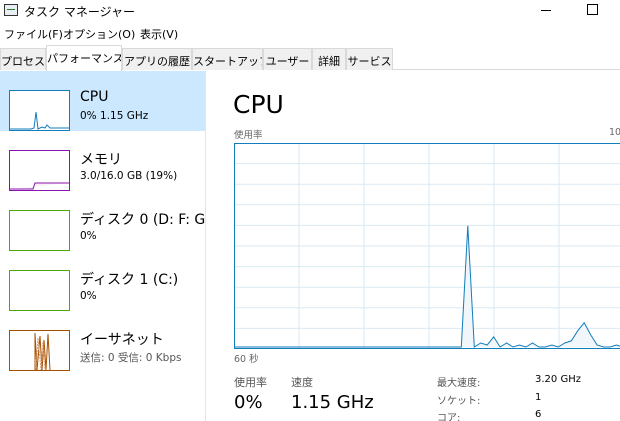  What do you see at coordinates (11, 10) in the screenshot?
I see `task-manager-icon` at bounding box center [11, 10].